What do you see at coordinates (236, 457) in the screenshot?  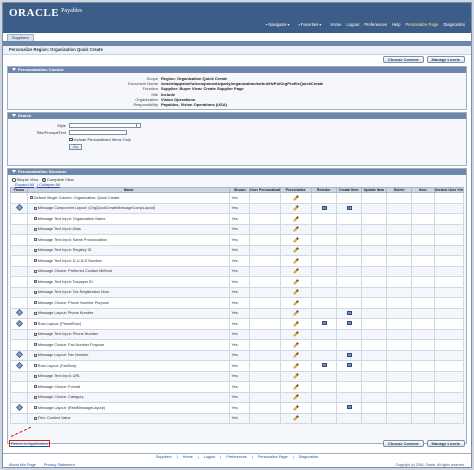 I see `footer-link: Preferences` at bounding box center [236, 457].